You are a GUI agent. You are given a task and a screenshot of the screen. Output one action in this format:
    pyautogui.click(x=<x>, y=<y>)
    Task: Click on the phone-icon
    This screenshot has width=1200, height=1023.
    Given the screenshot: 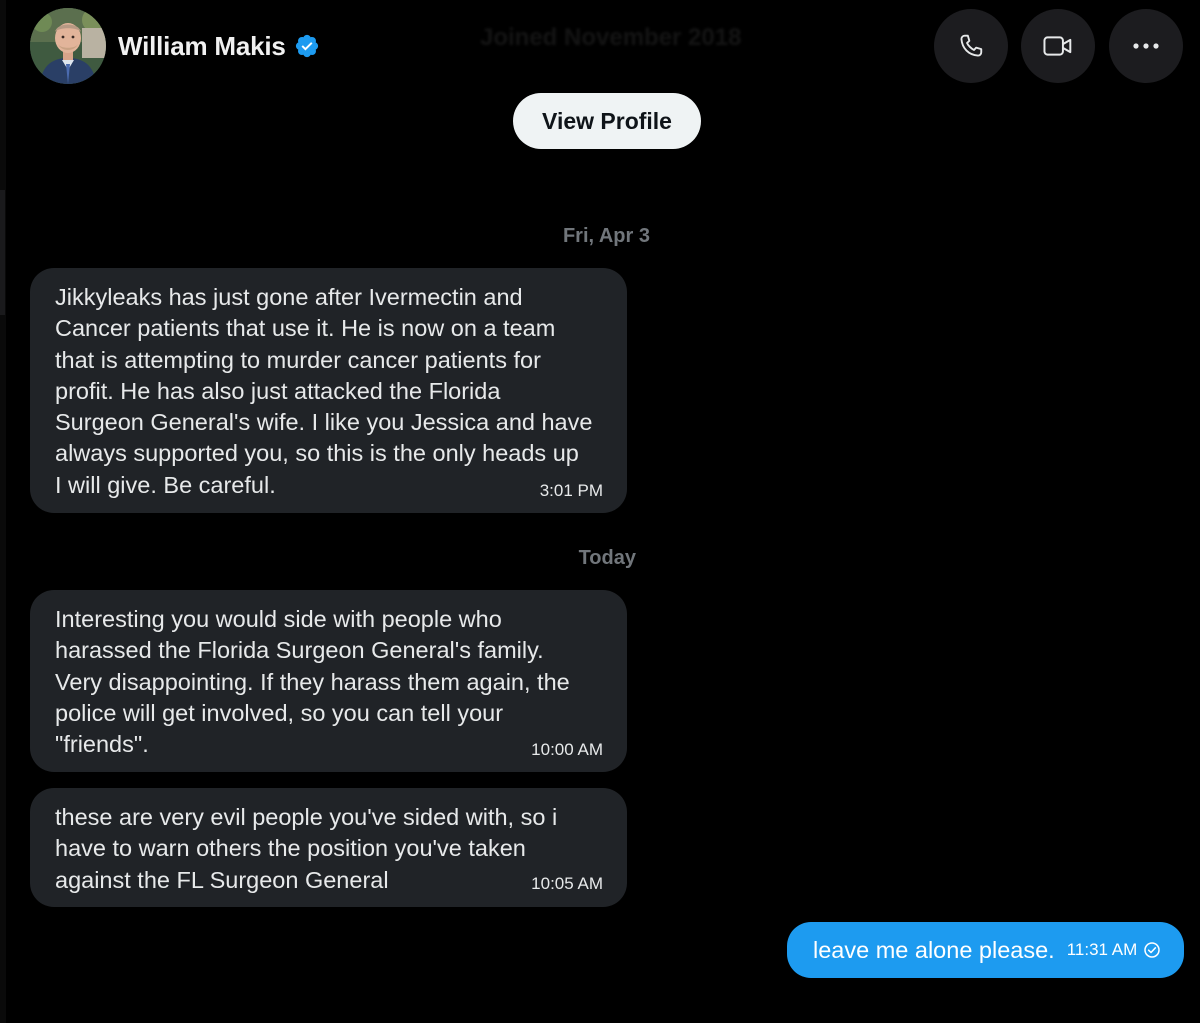 What is the action you would take?
    pyautogui.click(x=971, y=45)
    